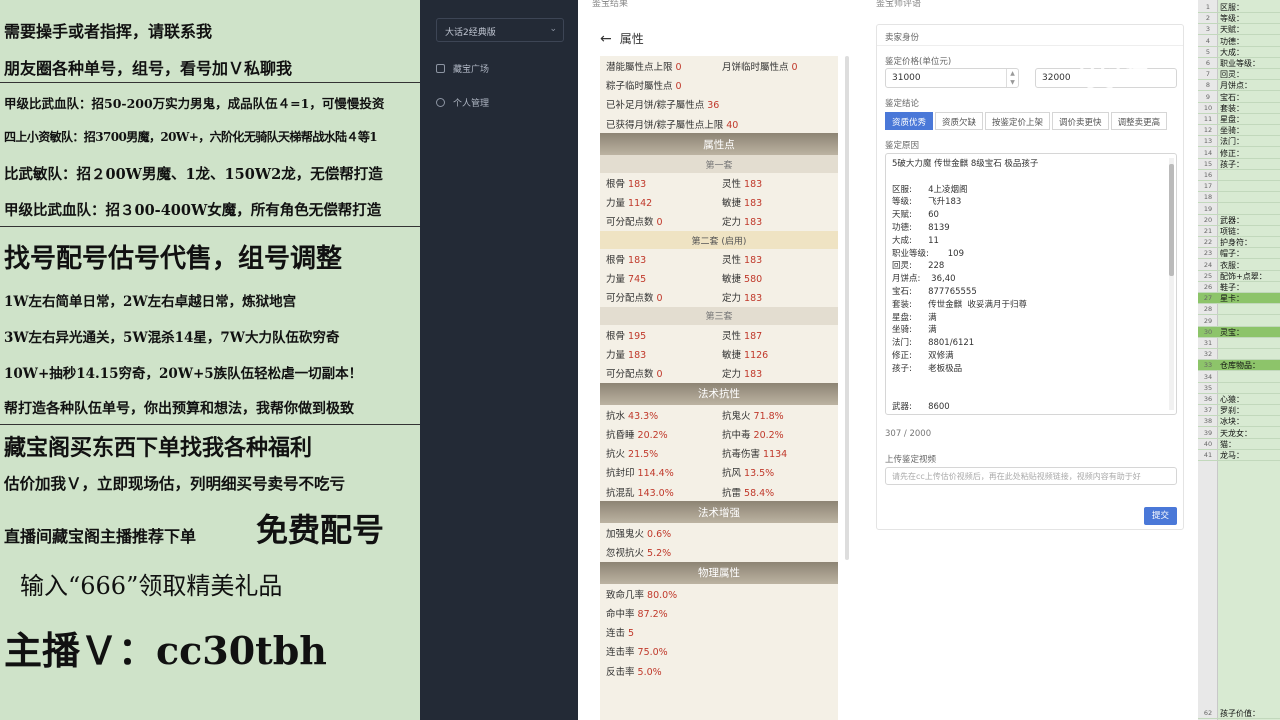  Describe the element at coordinates (1239, 209) in the screenshot. I see `sheet-row: 19` at that location.